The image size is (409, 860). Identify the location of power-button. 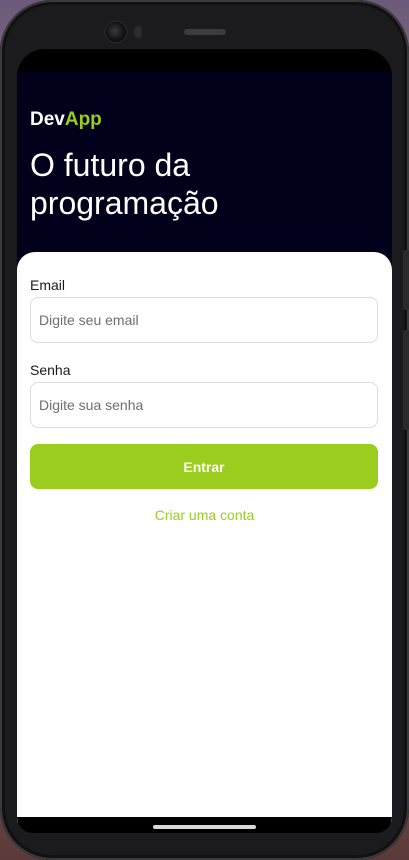
(406, 380).